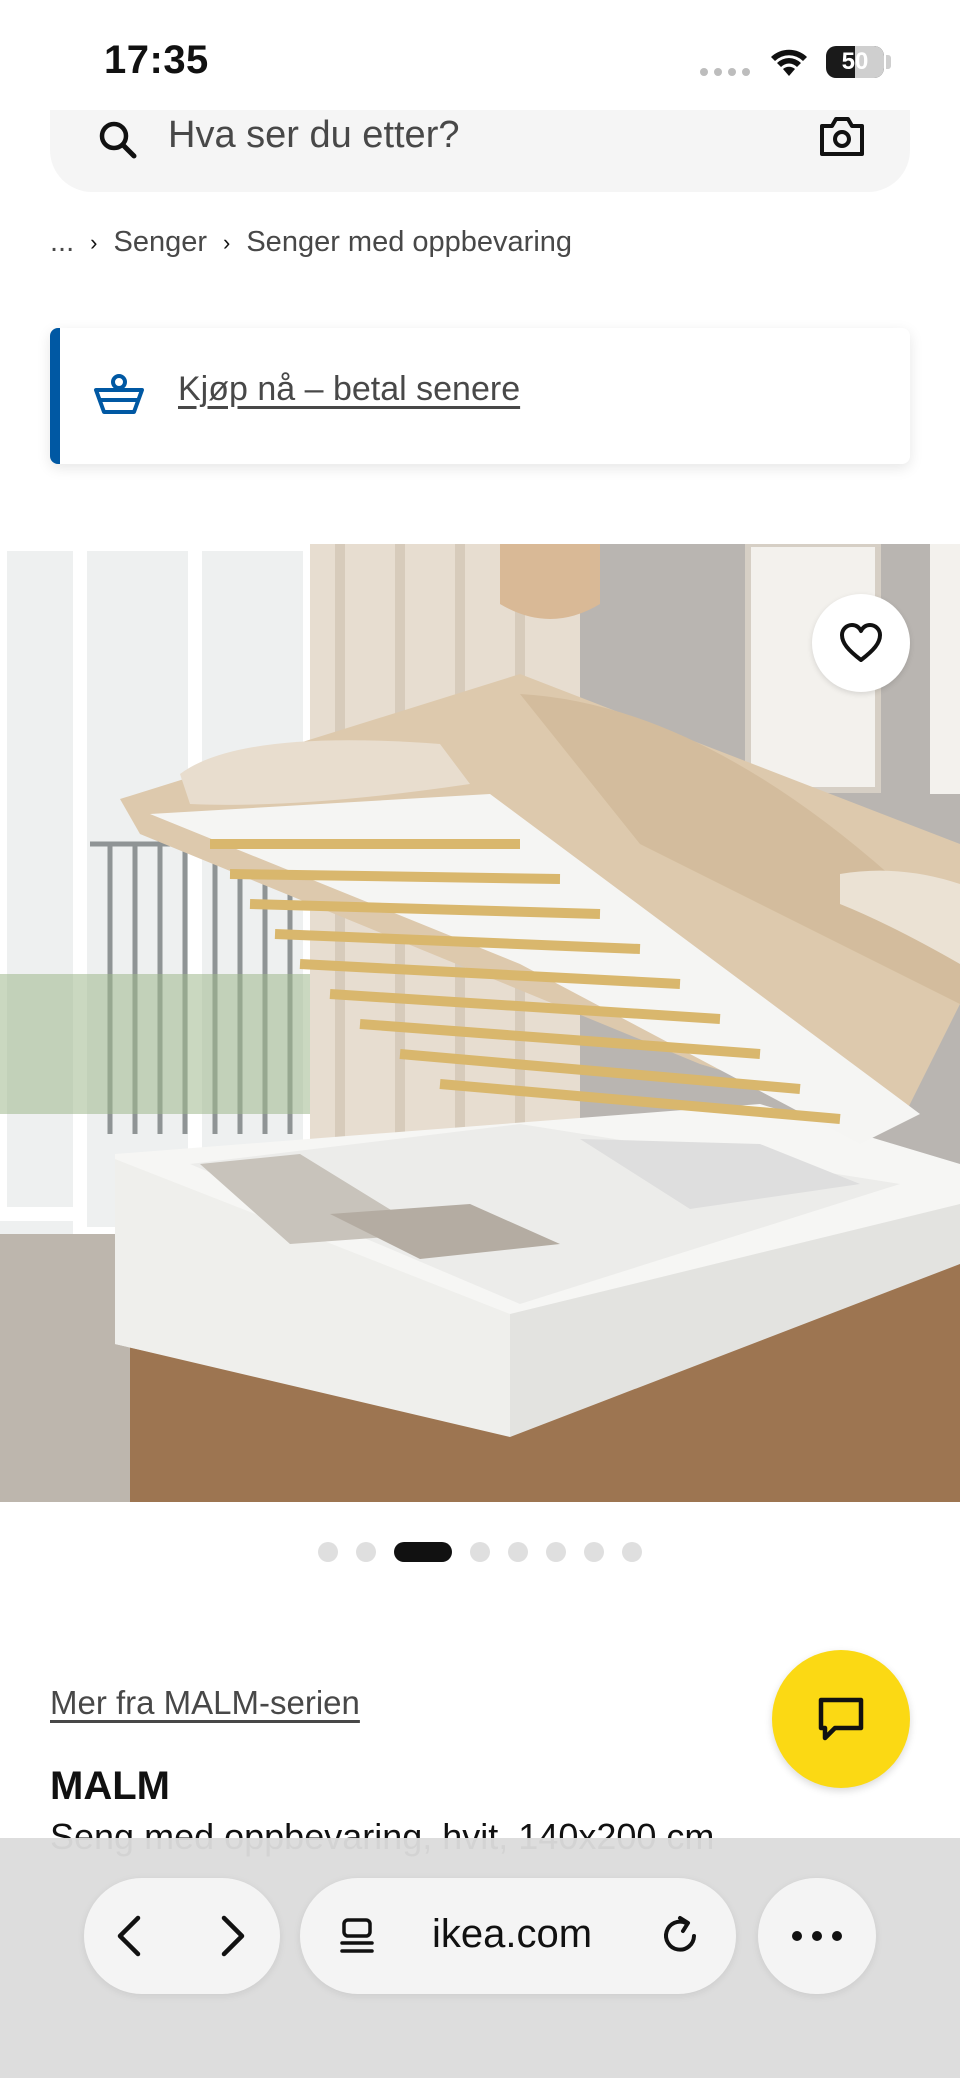  What do you see at coordinates (480, 60) in the screenshot?
I see `status-bar: 17:35 50` at bounding box center [480, 60].